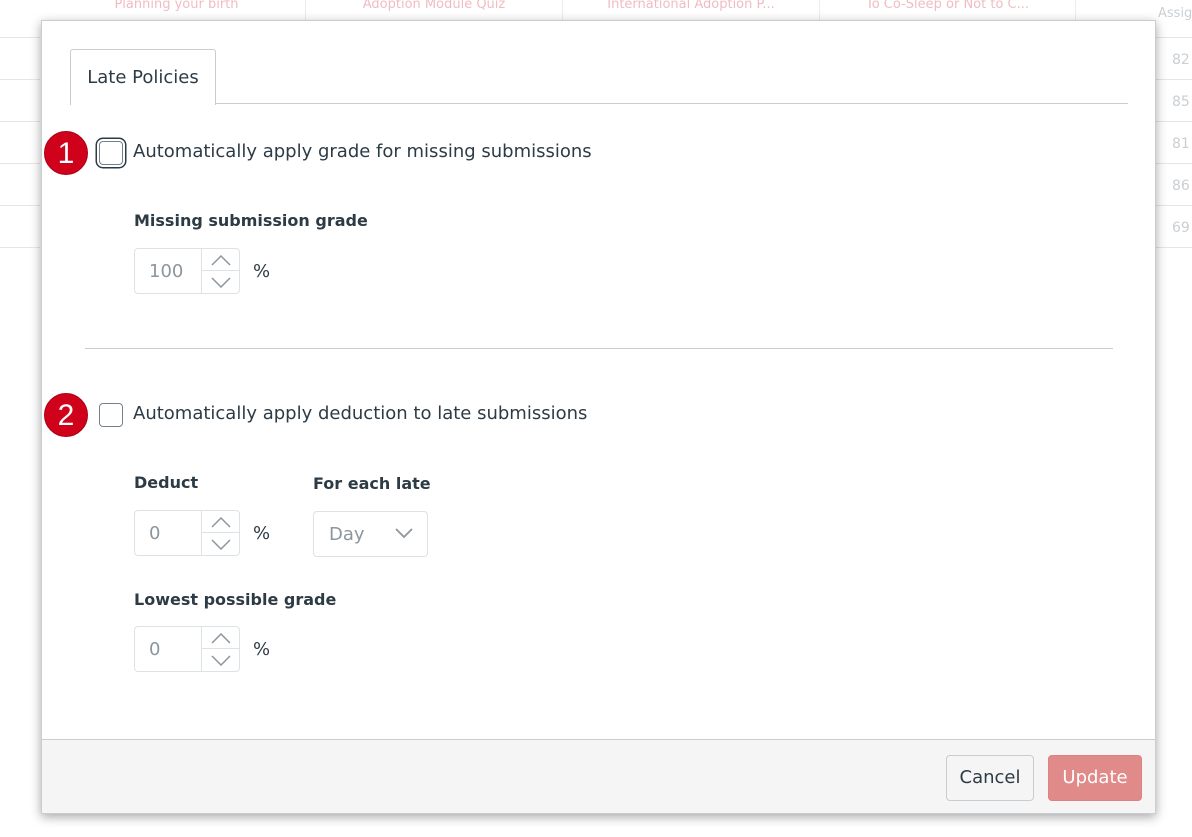 The width and height of the screenshot is (1192, 837). What do you see at coordinates (671, 103) in the screenshot?
I see `tab-underline` at bounding box center [671, 103].